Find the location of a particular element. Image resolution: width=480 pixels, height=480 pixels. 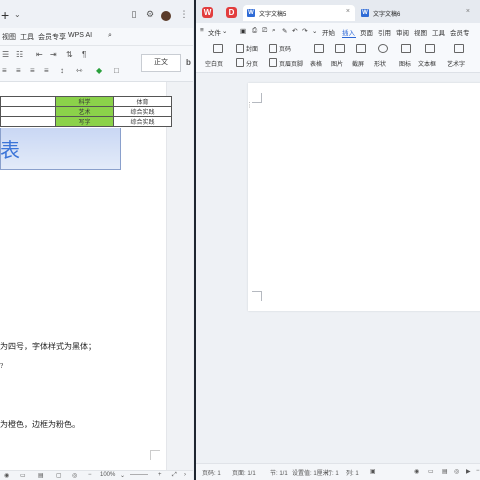

zoom-slider: ——— is located at coordinates (139, 475).